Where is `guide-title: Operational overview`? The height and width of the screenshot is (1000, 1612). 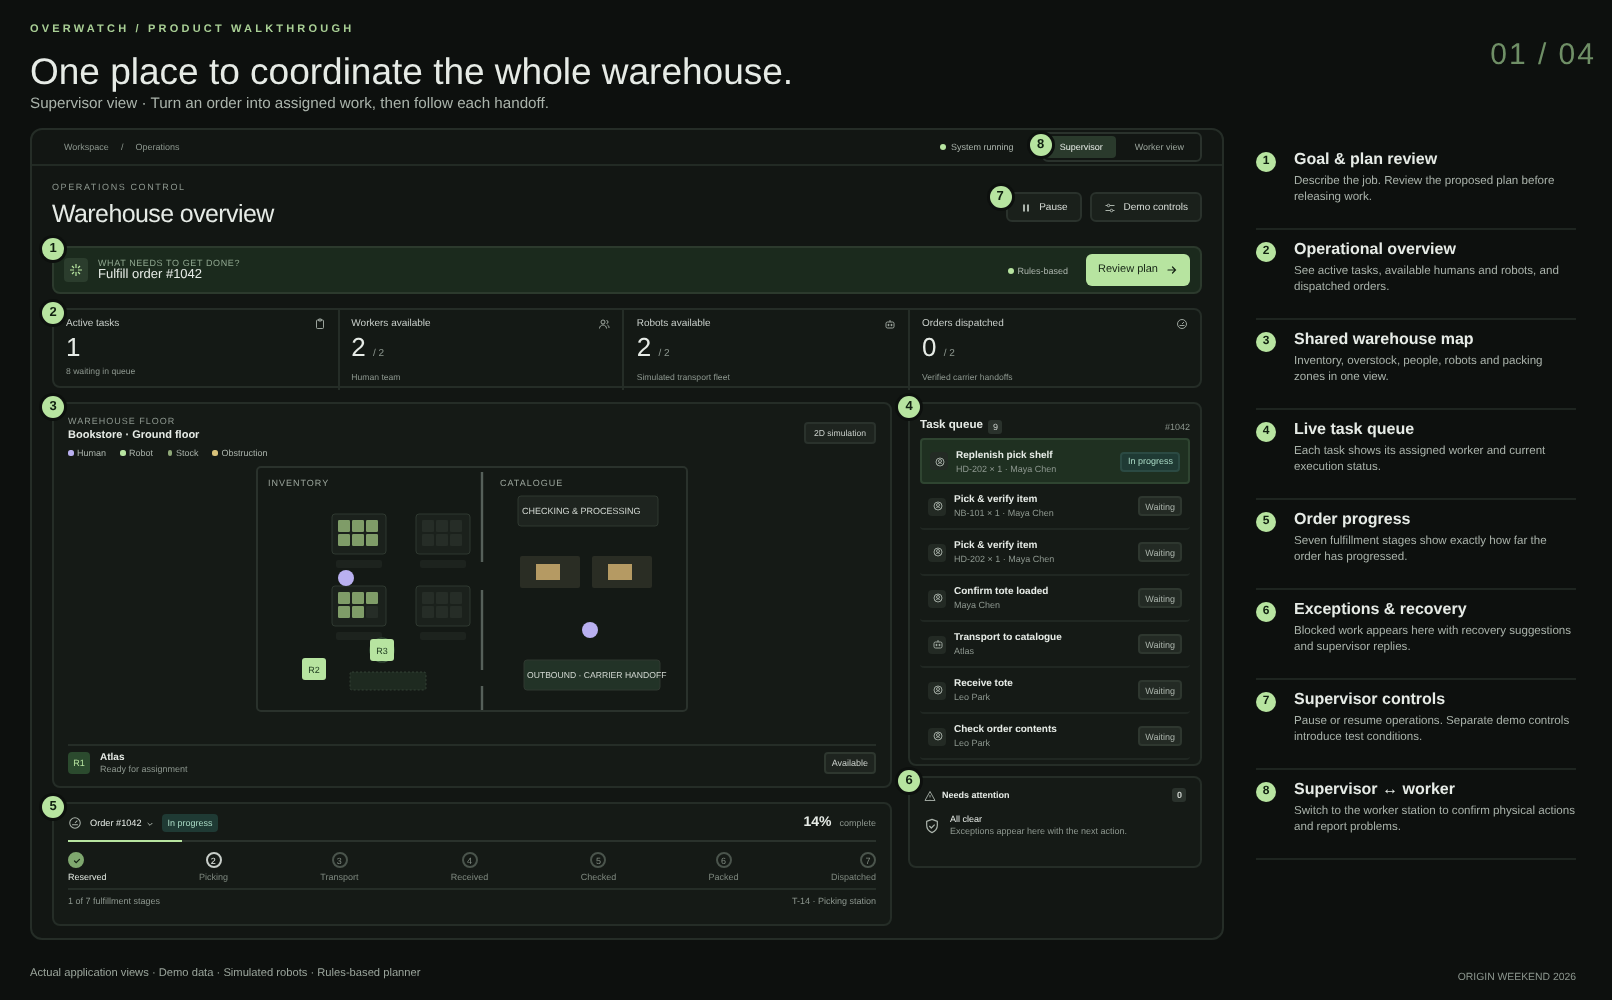
guide-title: Operational overview is located at coordinates (1376, 249).